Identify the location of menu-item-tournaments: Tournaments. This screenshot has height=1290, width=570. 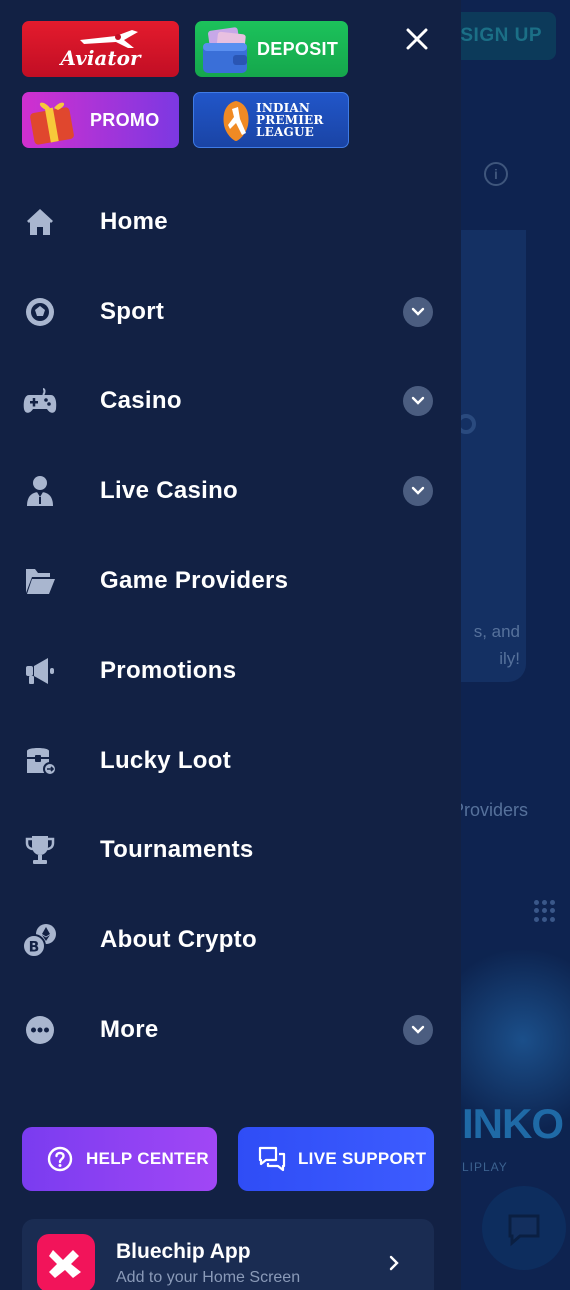
(230, 851).